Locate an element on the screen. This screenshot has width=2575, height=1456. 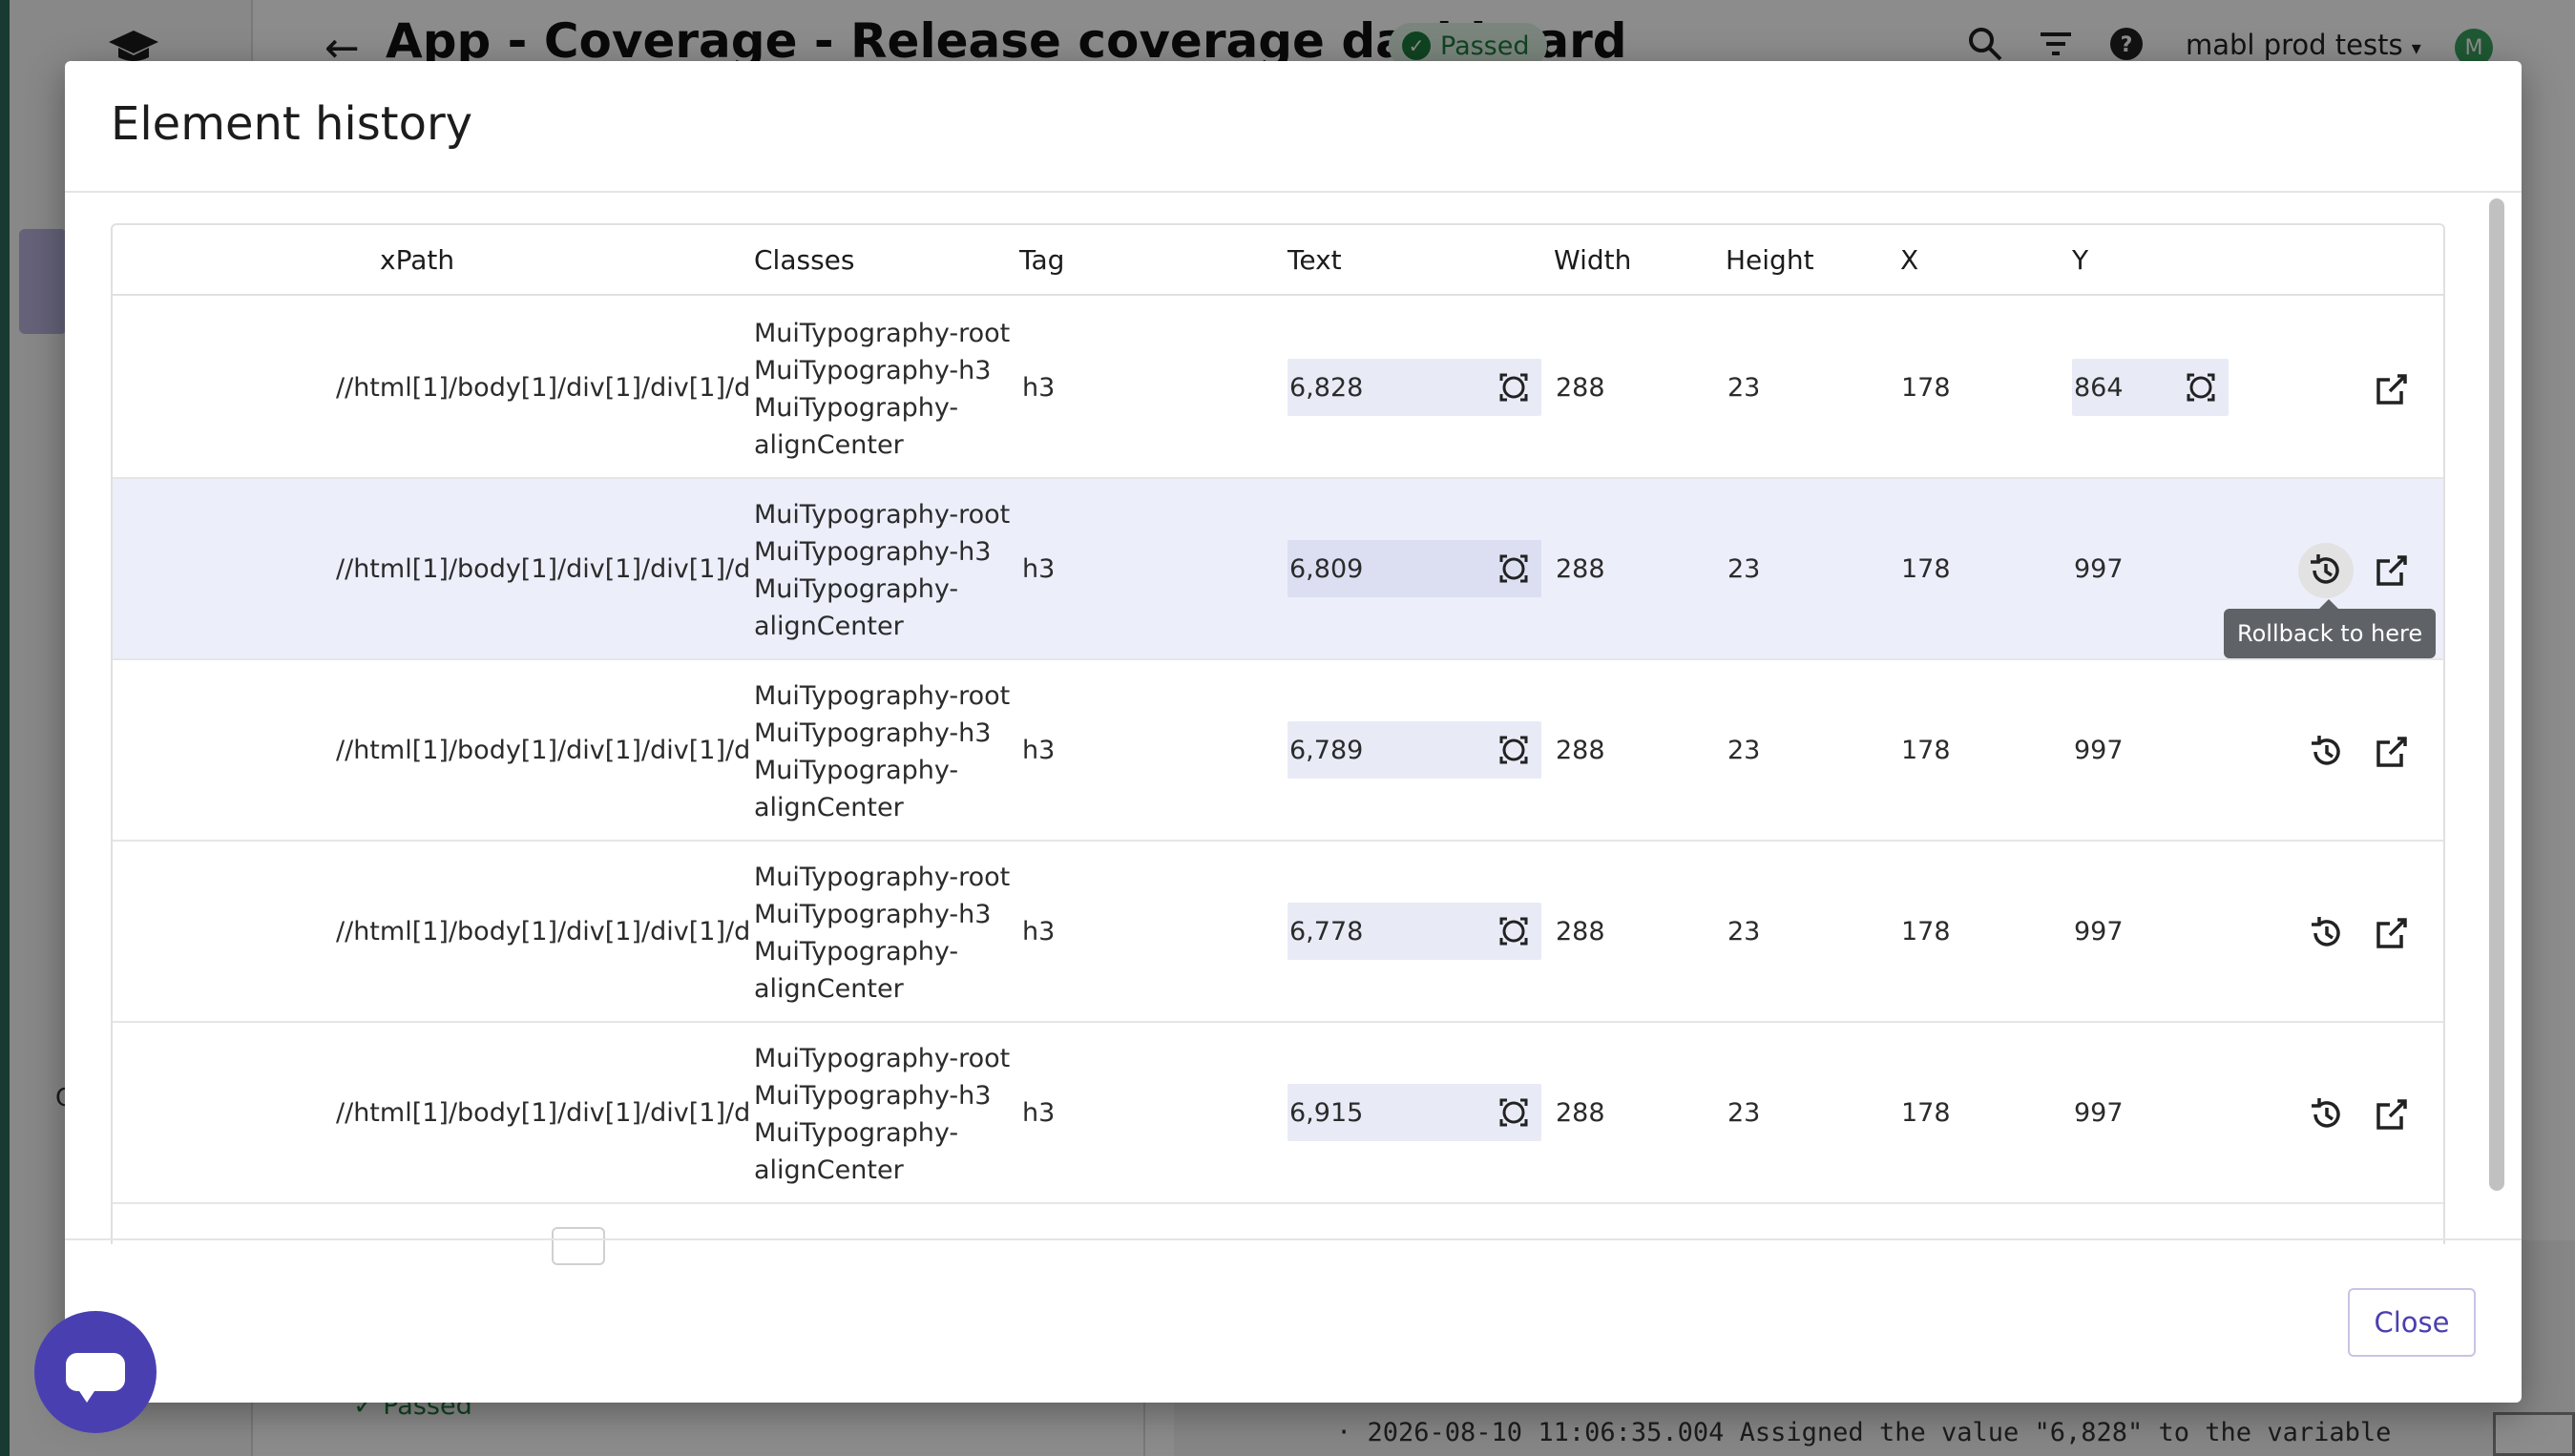
text-value-field: 6,915 is located at coordinates (1414, 1112).